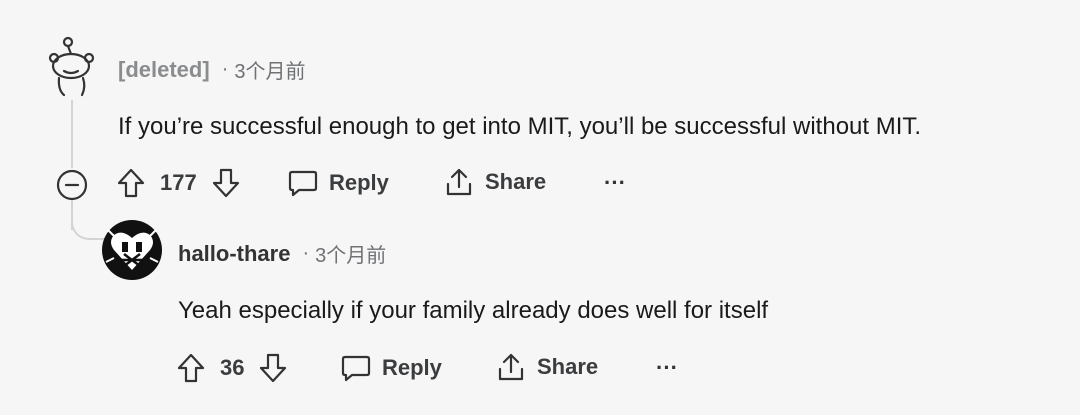  Describe the element at coordinates (72, 134) in the screenshot. I see `thread-line-top` at that location.